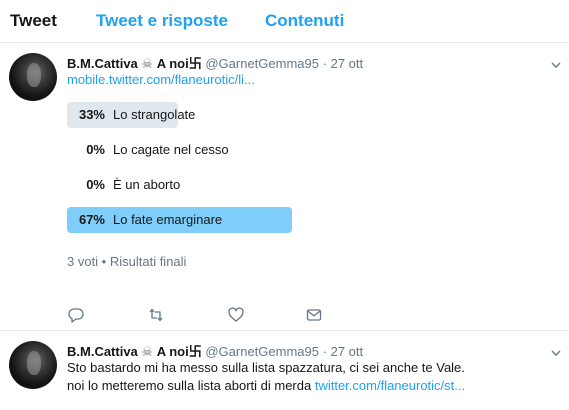 This screenshot has height=410, width=569. I want to click on poll-label: Lo strangolate, so click(154, 114).